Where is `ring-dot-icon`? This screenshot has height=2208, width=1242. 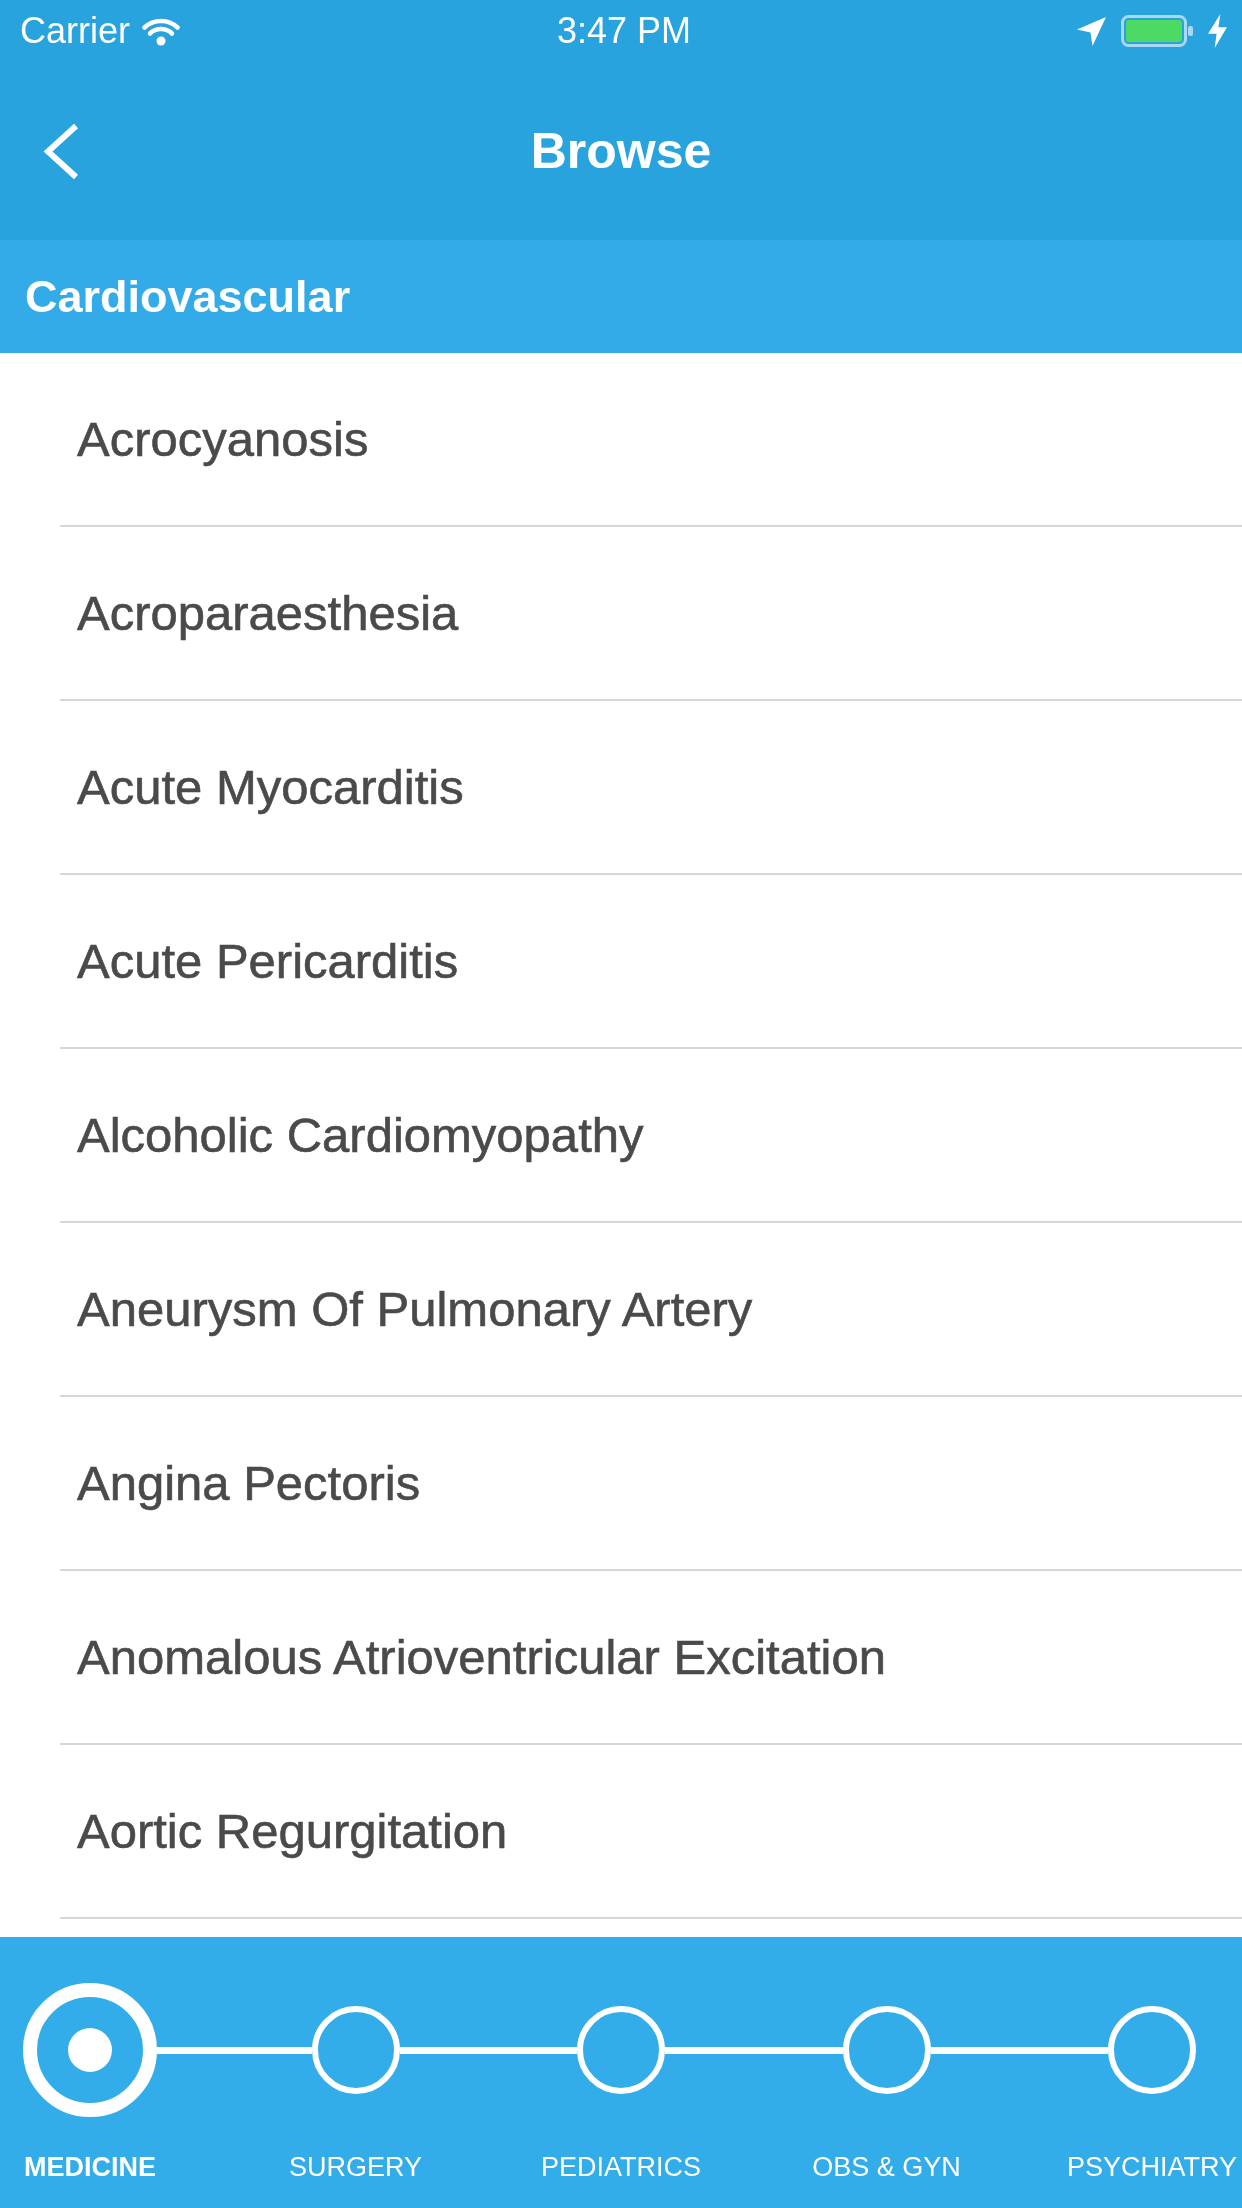
ring-dot-icon is located at coordinates (90, 2050).